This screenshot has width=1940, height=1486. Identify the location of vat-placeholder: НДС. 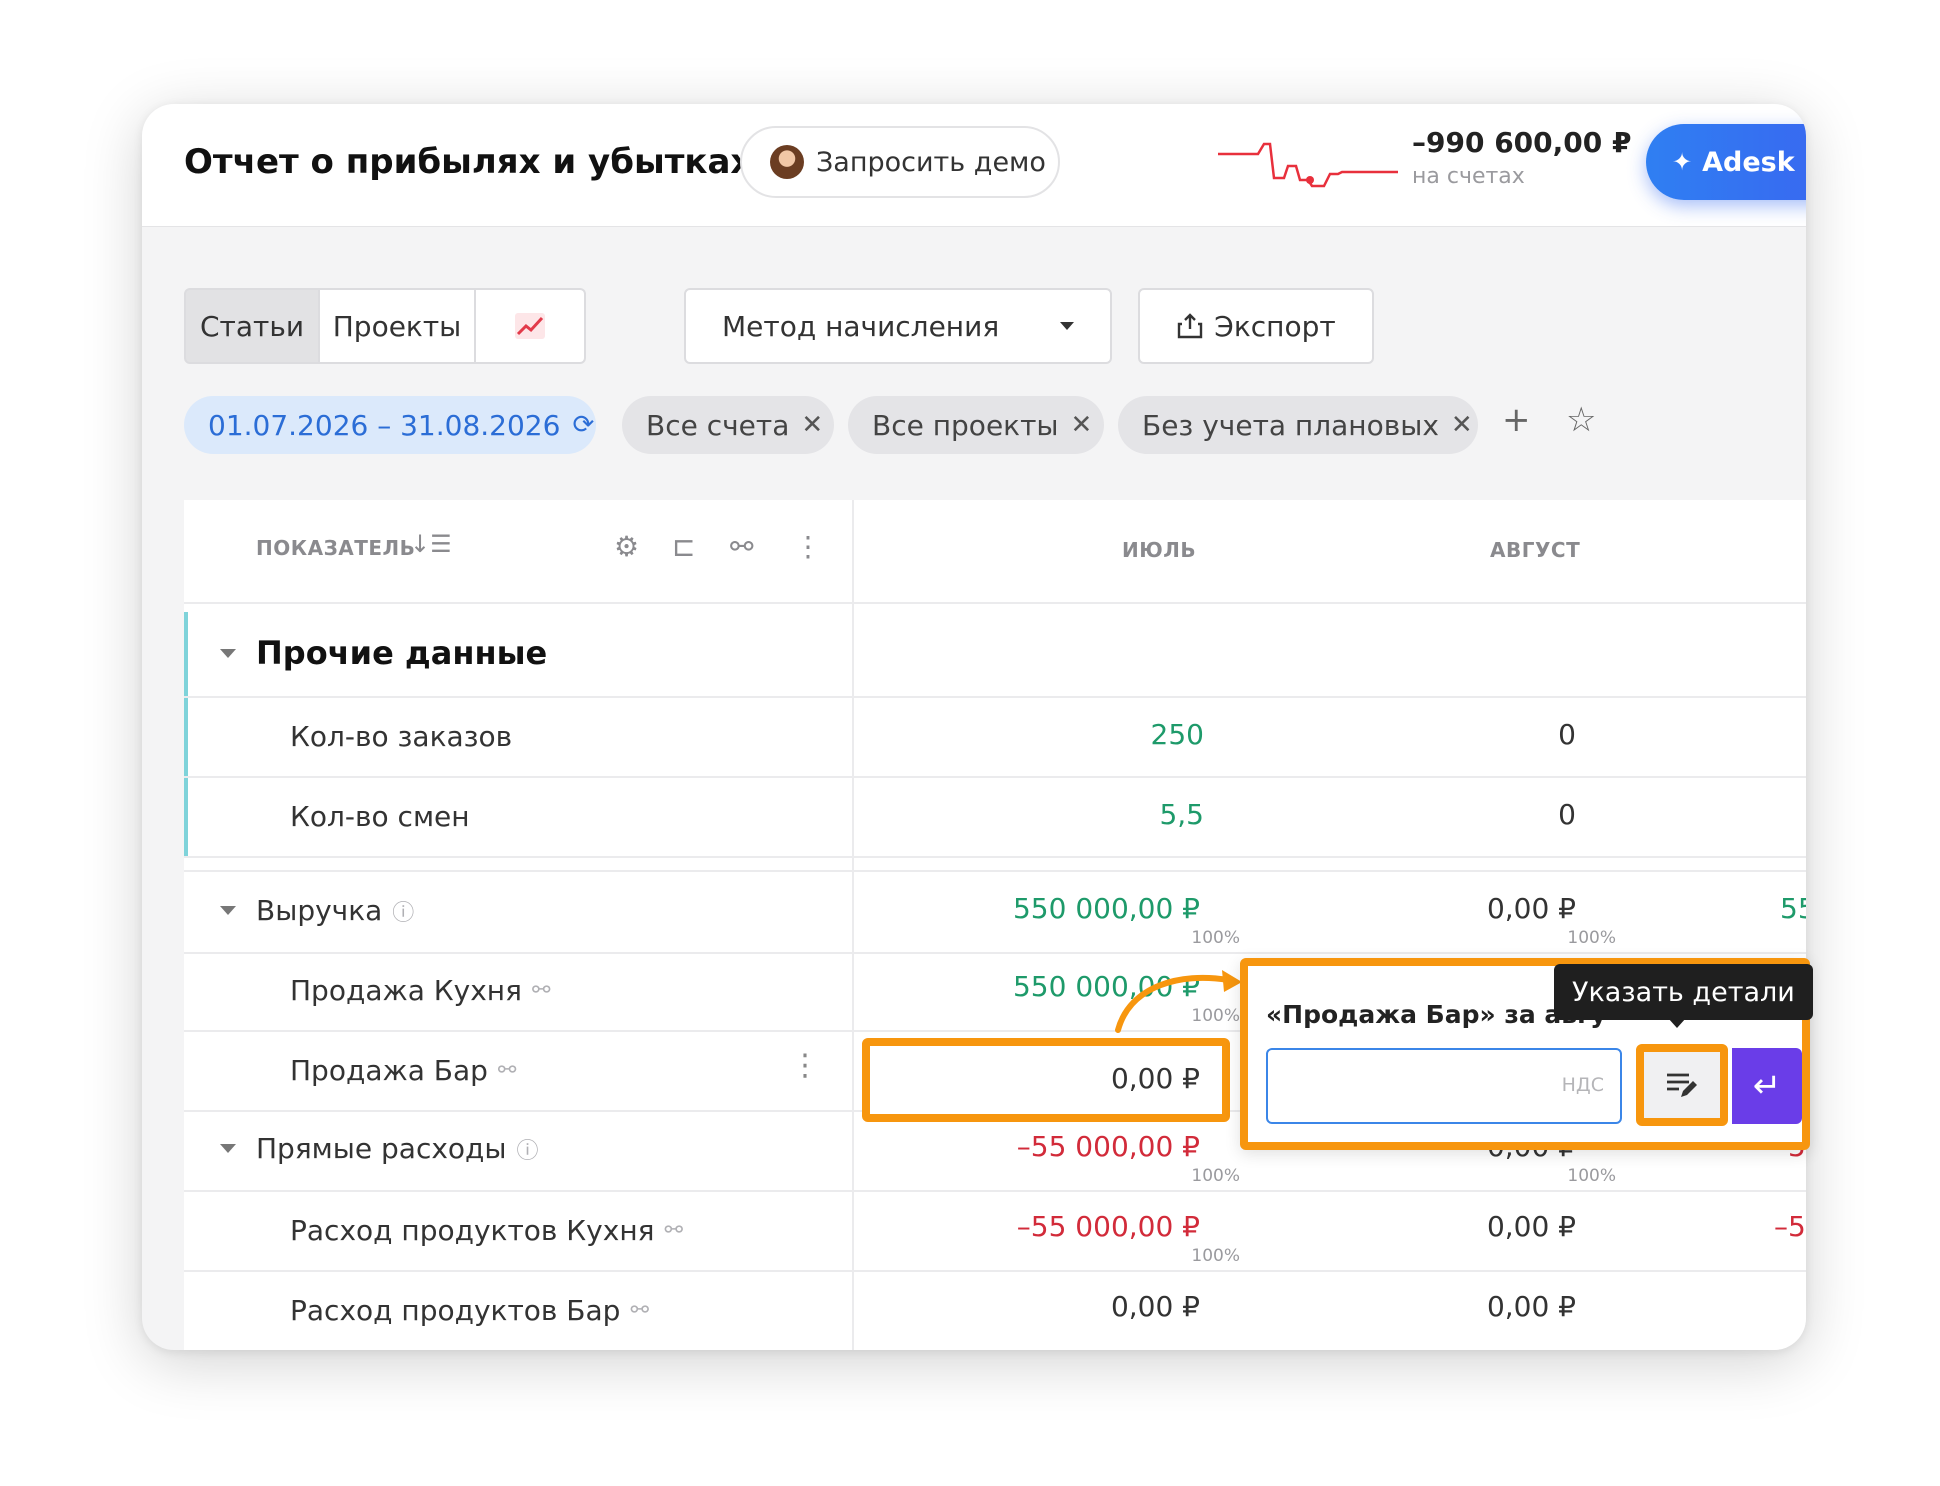
(1582, 1085).